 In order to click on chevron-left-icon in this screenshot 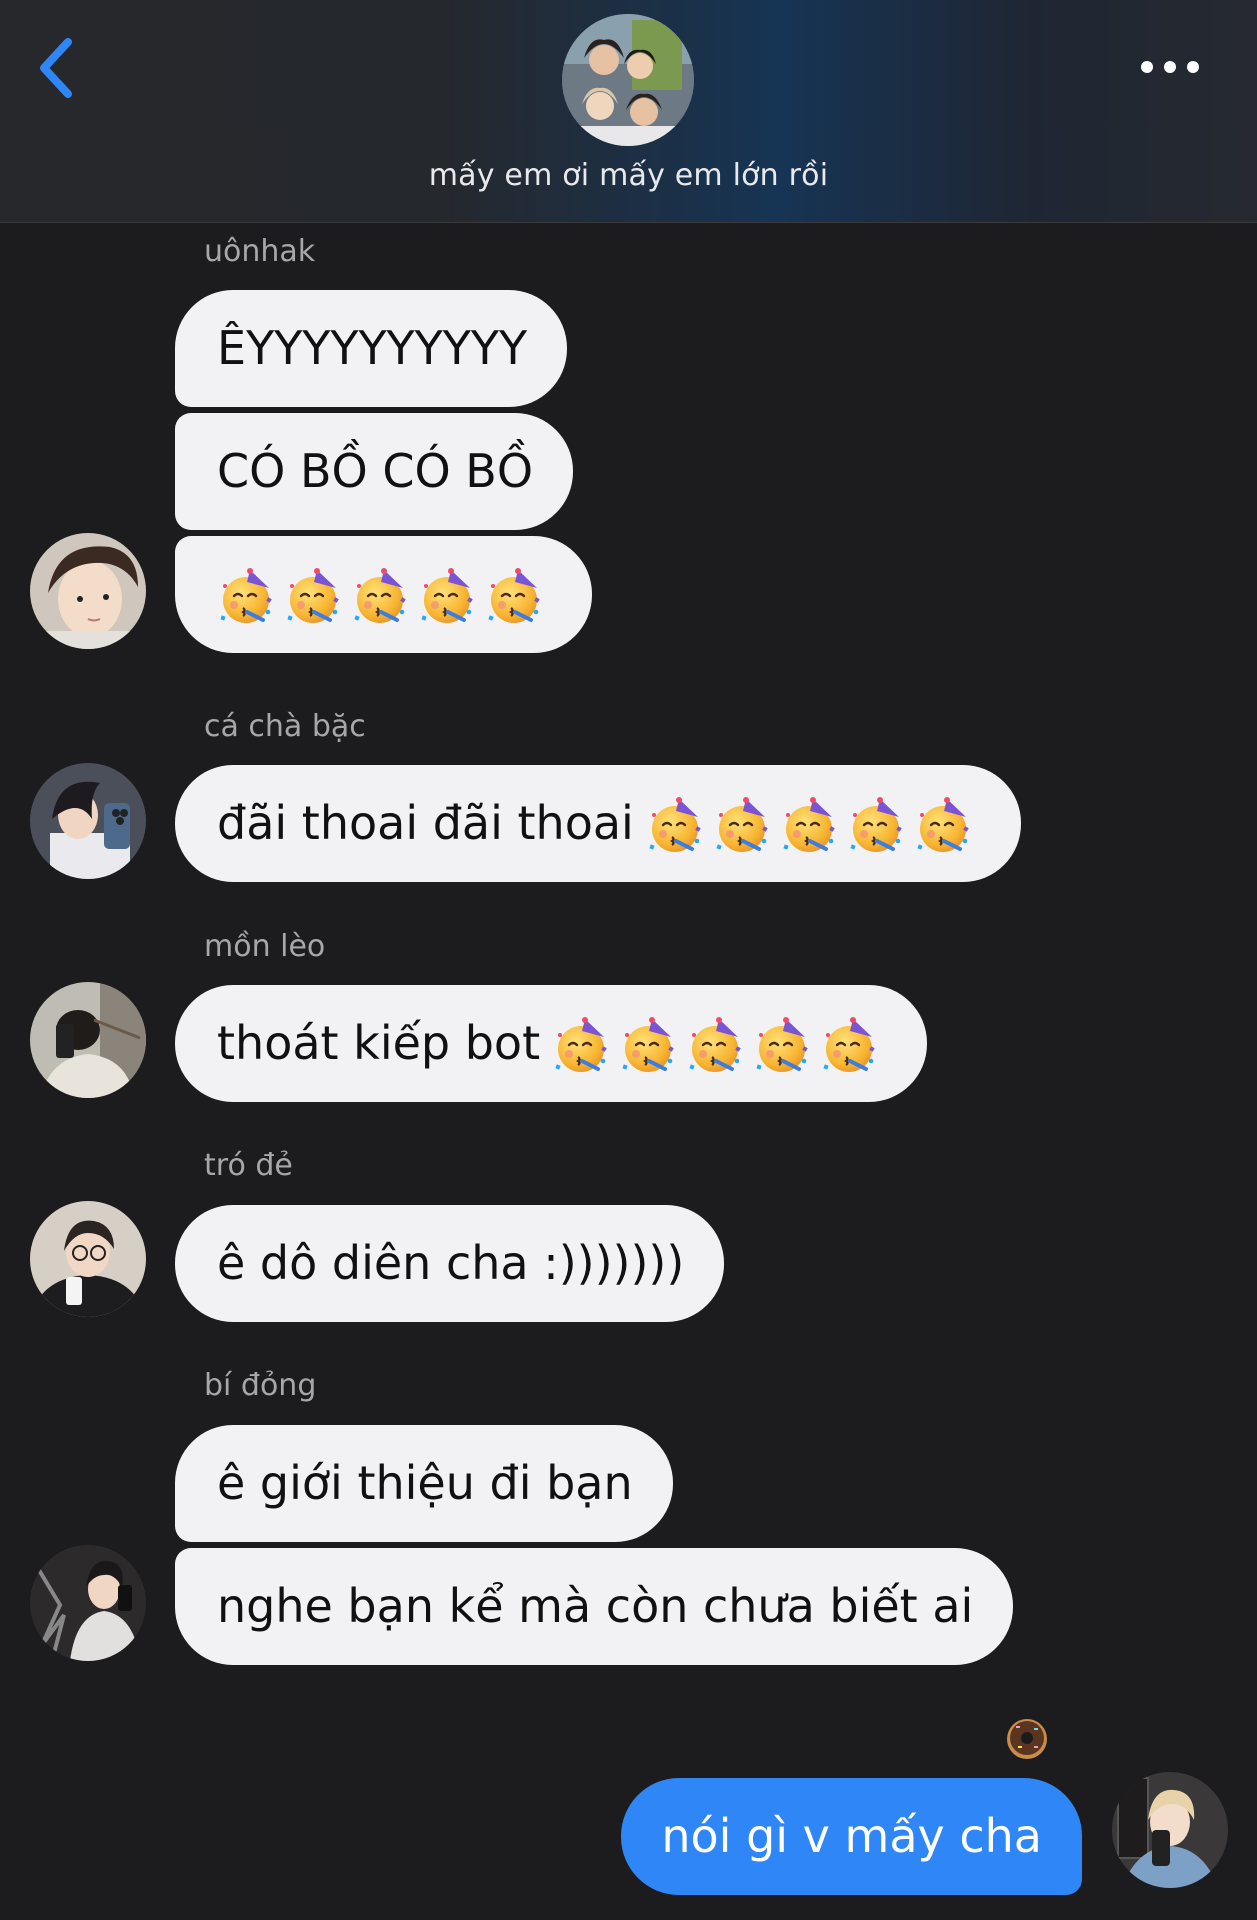, I will do `click(56, 68)`.